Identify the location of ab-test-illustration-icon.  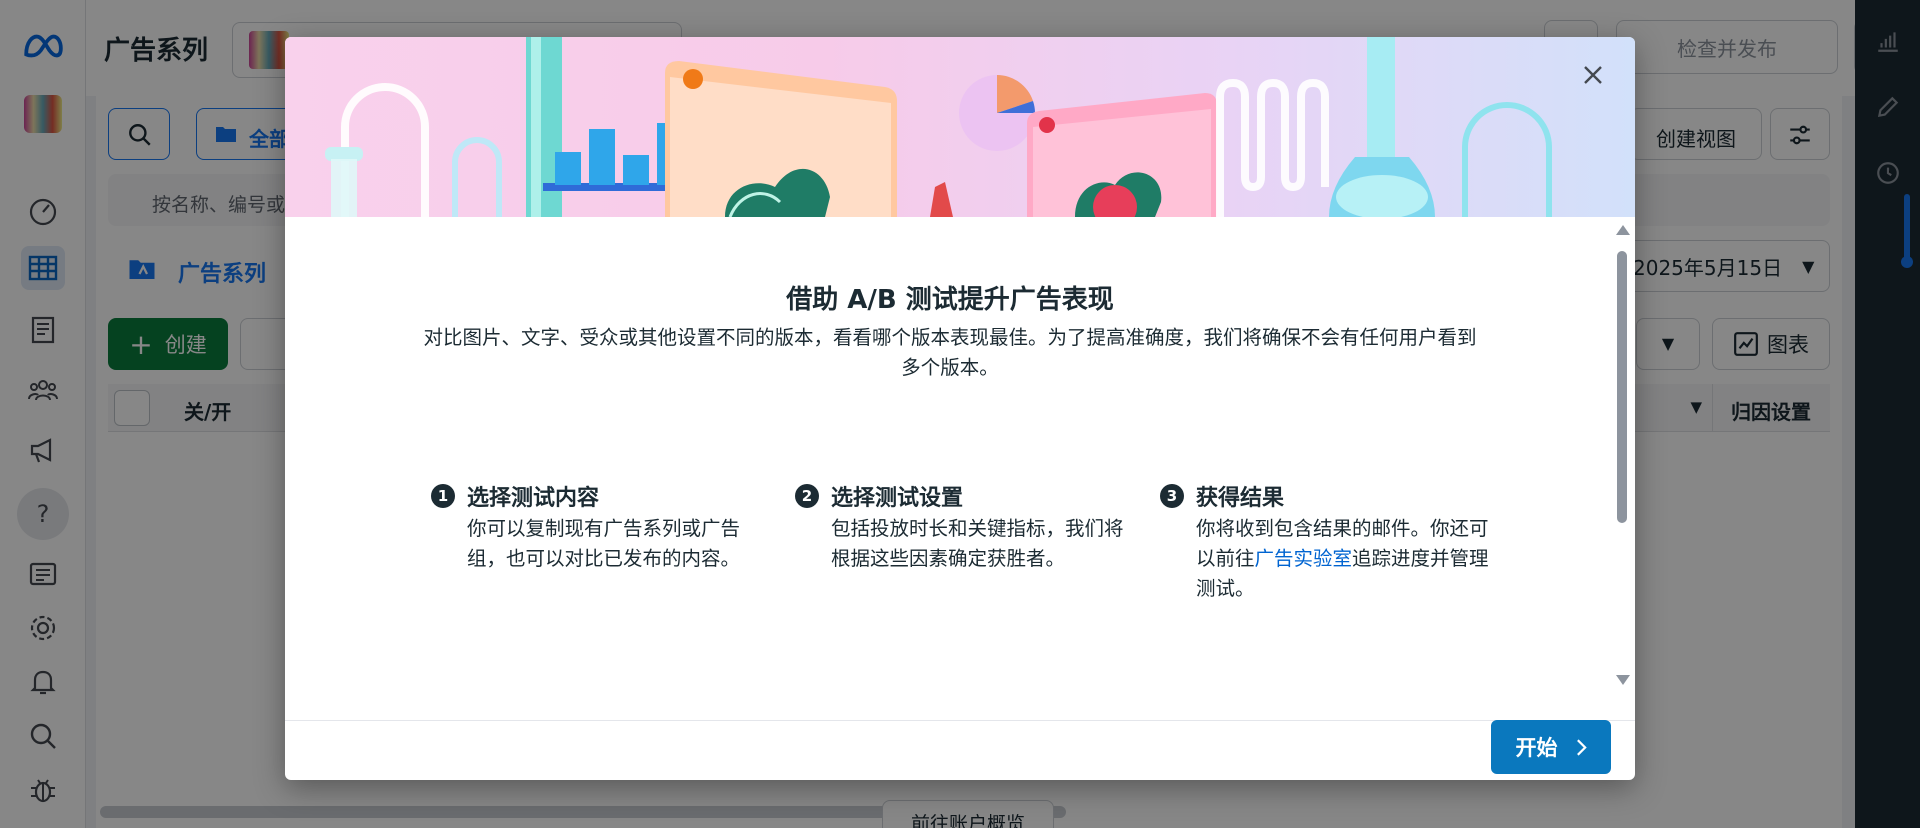
(938, 127).